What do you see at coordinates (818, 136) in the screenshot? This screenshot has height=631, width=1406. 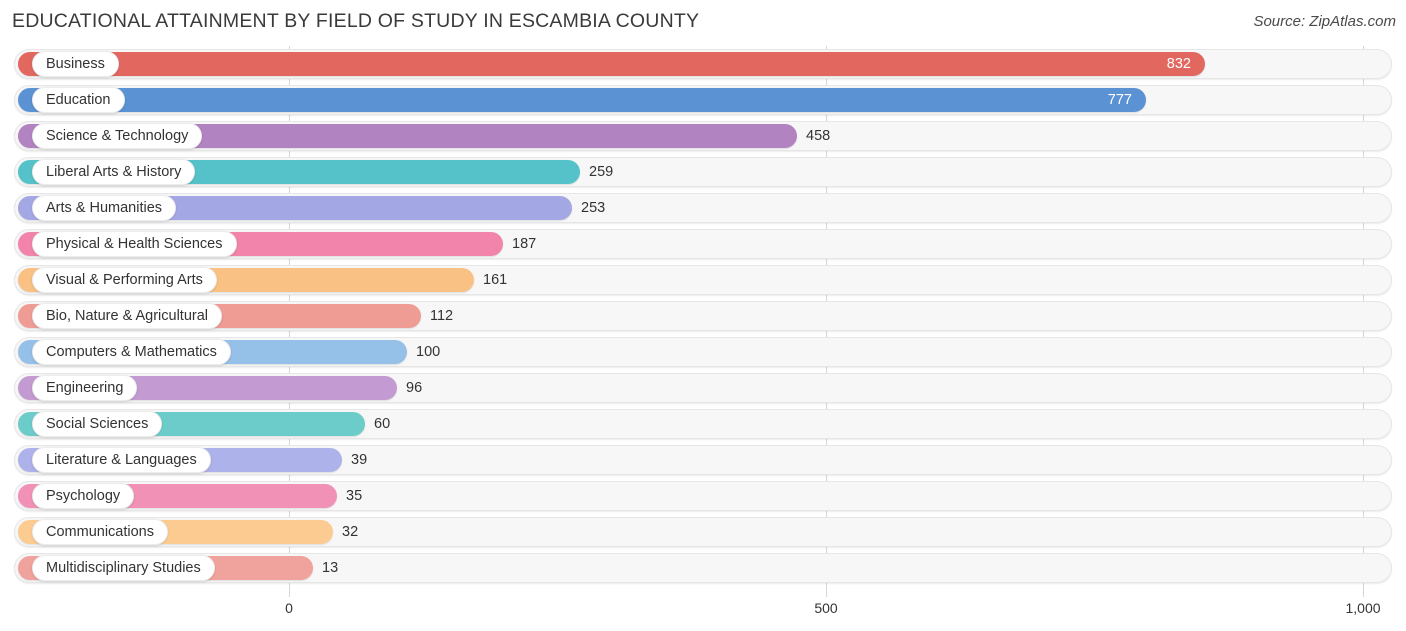 I see `bar-value-label: 458` at bounding box center [818, 136].